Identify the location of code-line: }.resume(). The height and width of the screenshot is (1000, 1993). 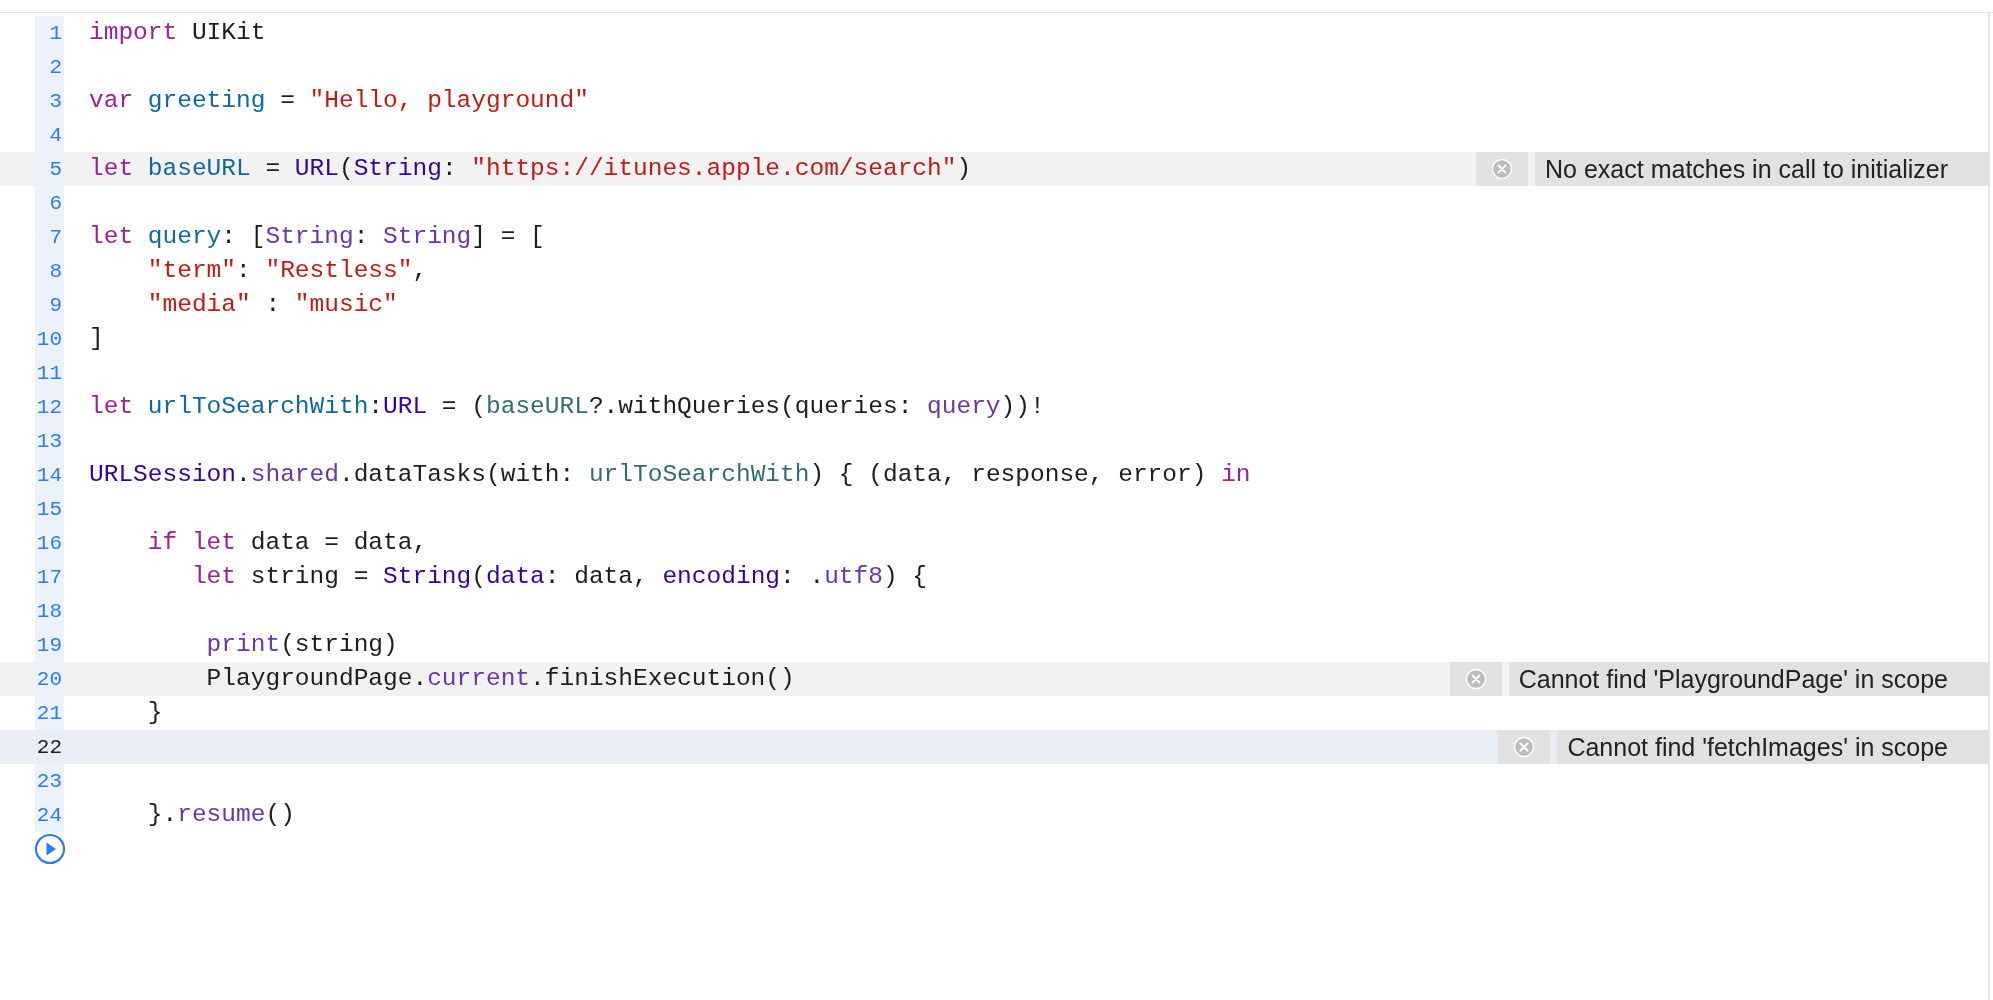
(220, 815).